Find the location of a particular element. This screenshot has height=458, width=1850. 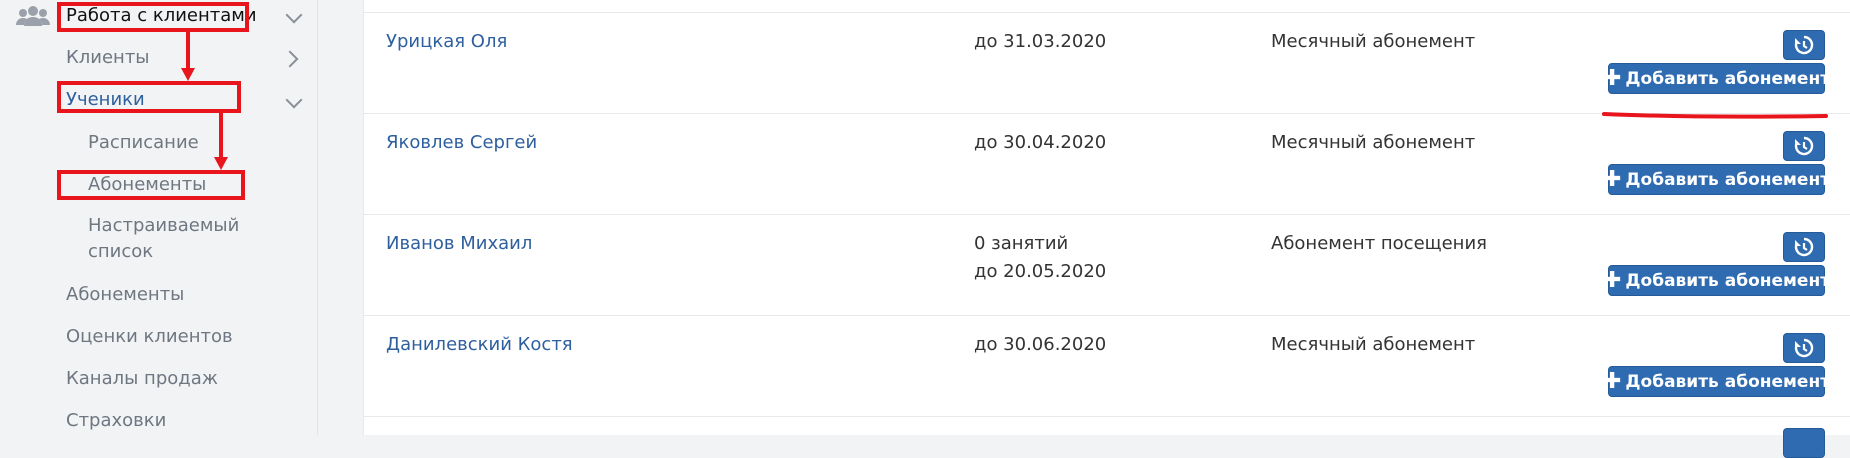

validity-line: до 30.04.2020 is located at coordinates (1040, 142).